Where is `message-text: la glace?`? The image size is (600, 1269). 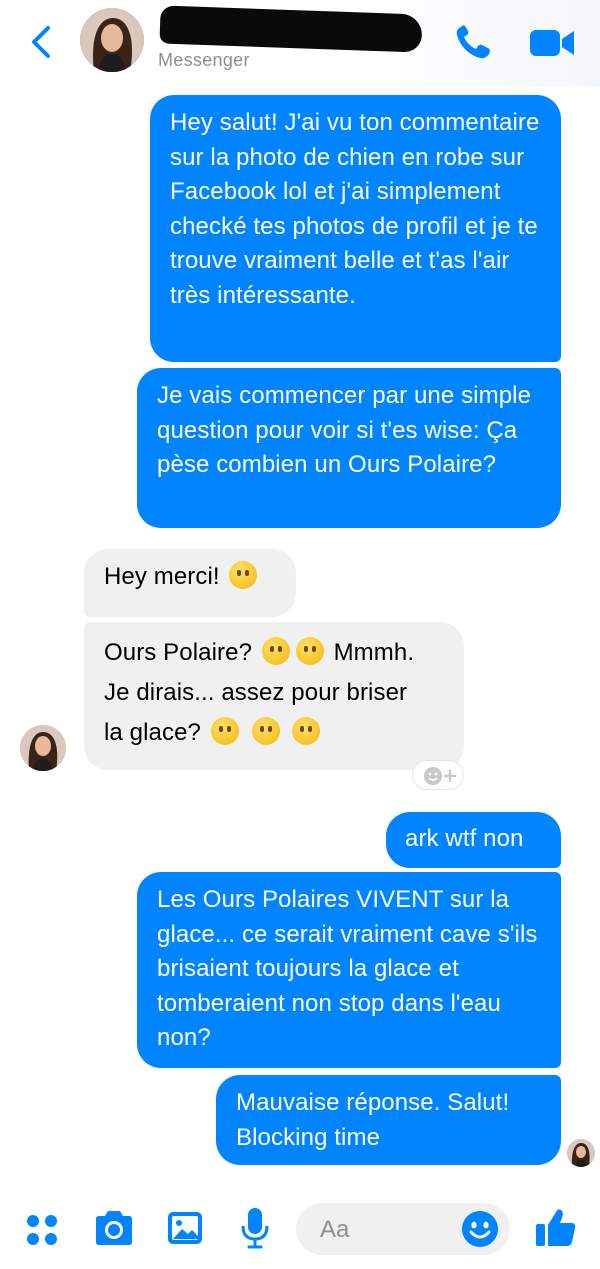
message-text: la glace? is located at coordinates (152, 732).